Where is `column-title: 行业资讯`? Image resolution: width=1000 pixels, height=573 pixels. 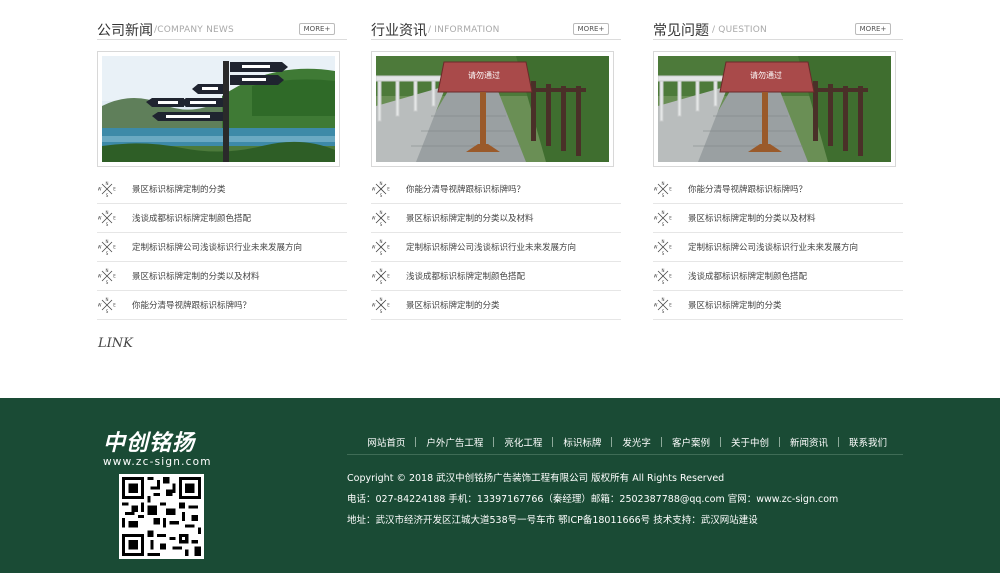 column-title: 行业资讯 is located at coordinates (399, 31).